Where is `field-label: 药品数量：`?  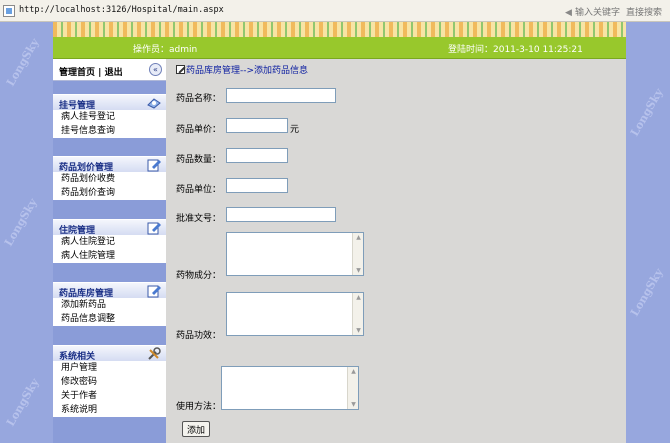 field-label: 药品数量： is located at coordinates (199, 160).